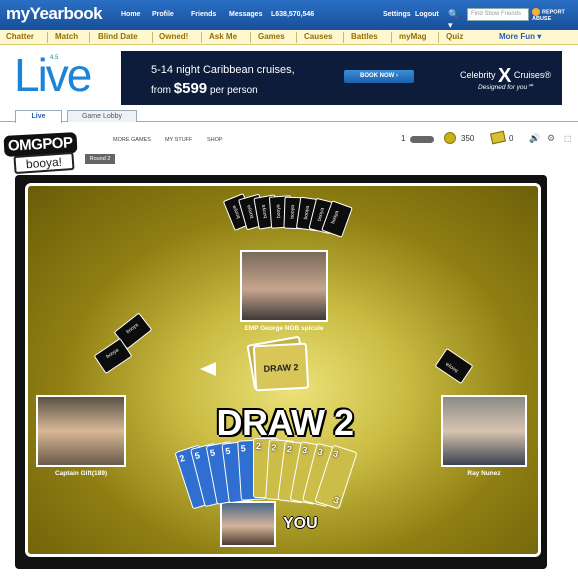  I want to click on speaker-icon: 🔊, so click(534, 138).